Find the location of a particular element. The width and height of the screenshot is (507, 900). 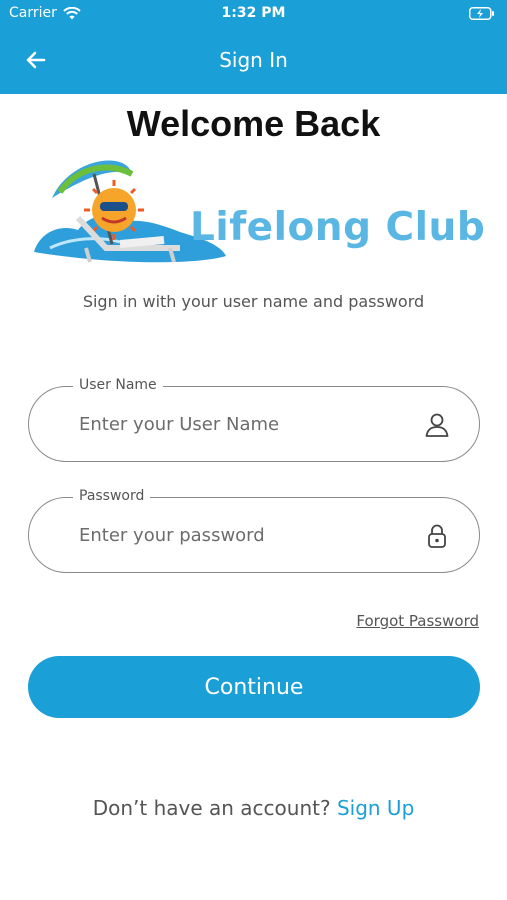

page-title: Sign In is located at coordinates (253, 60).